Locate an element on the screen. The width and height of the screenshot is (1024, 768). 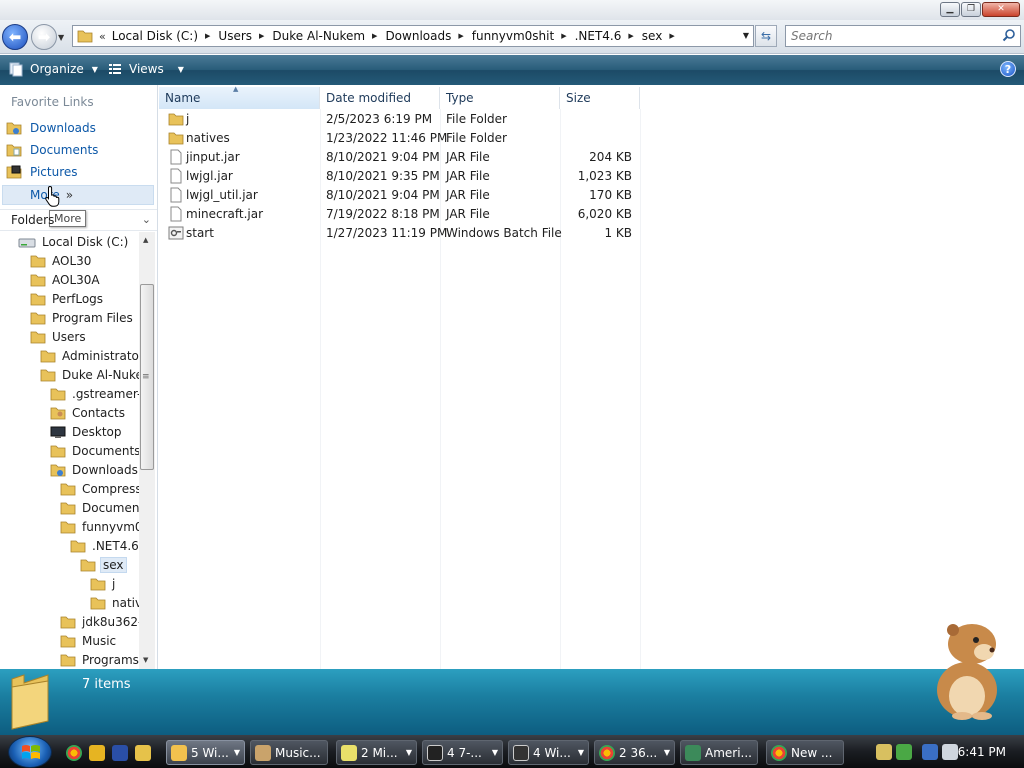
start-button is located at coordinates (30, 752).